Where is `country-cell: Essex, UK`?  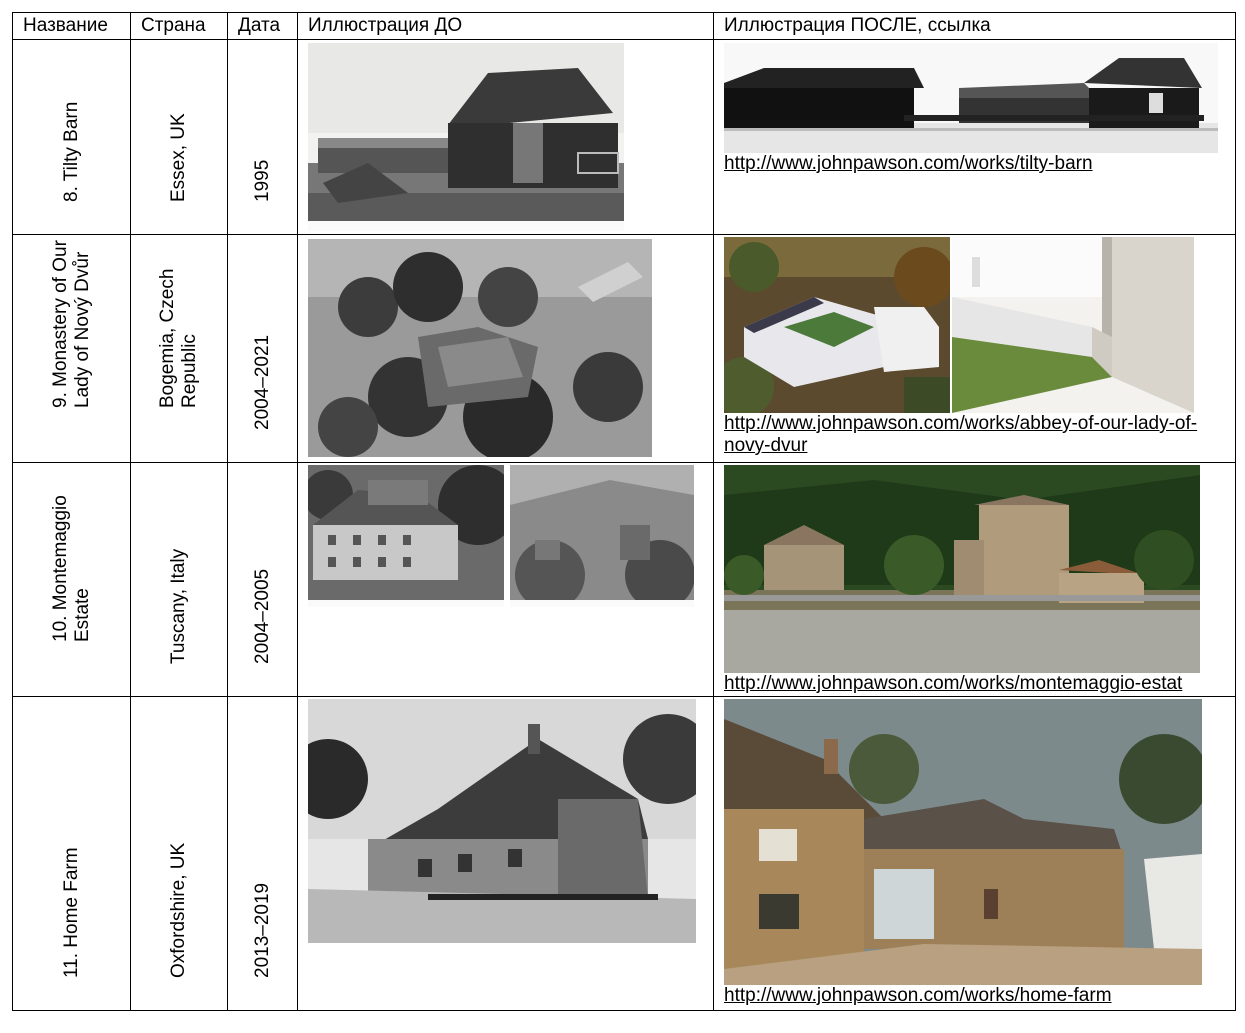
country-cell: Essex, UK is located at coordinates (179, 137).